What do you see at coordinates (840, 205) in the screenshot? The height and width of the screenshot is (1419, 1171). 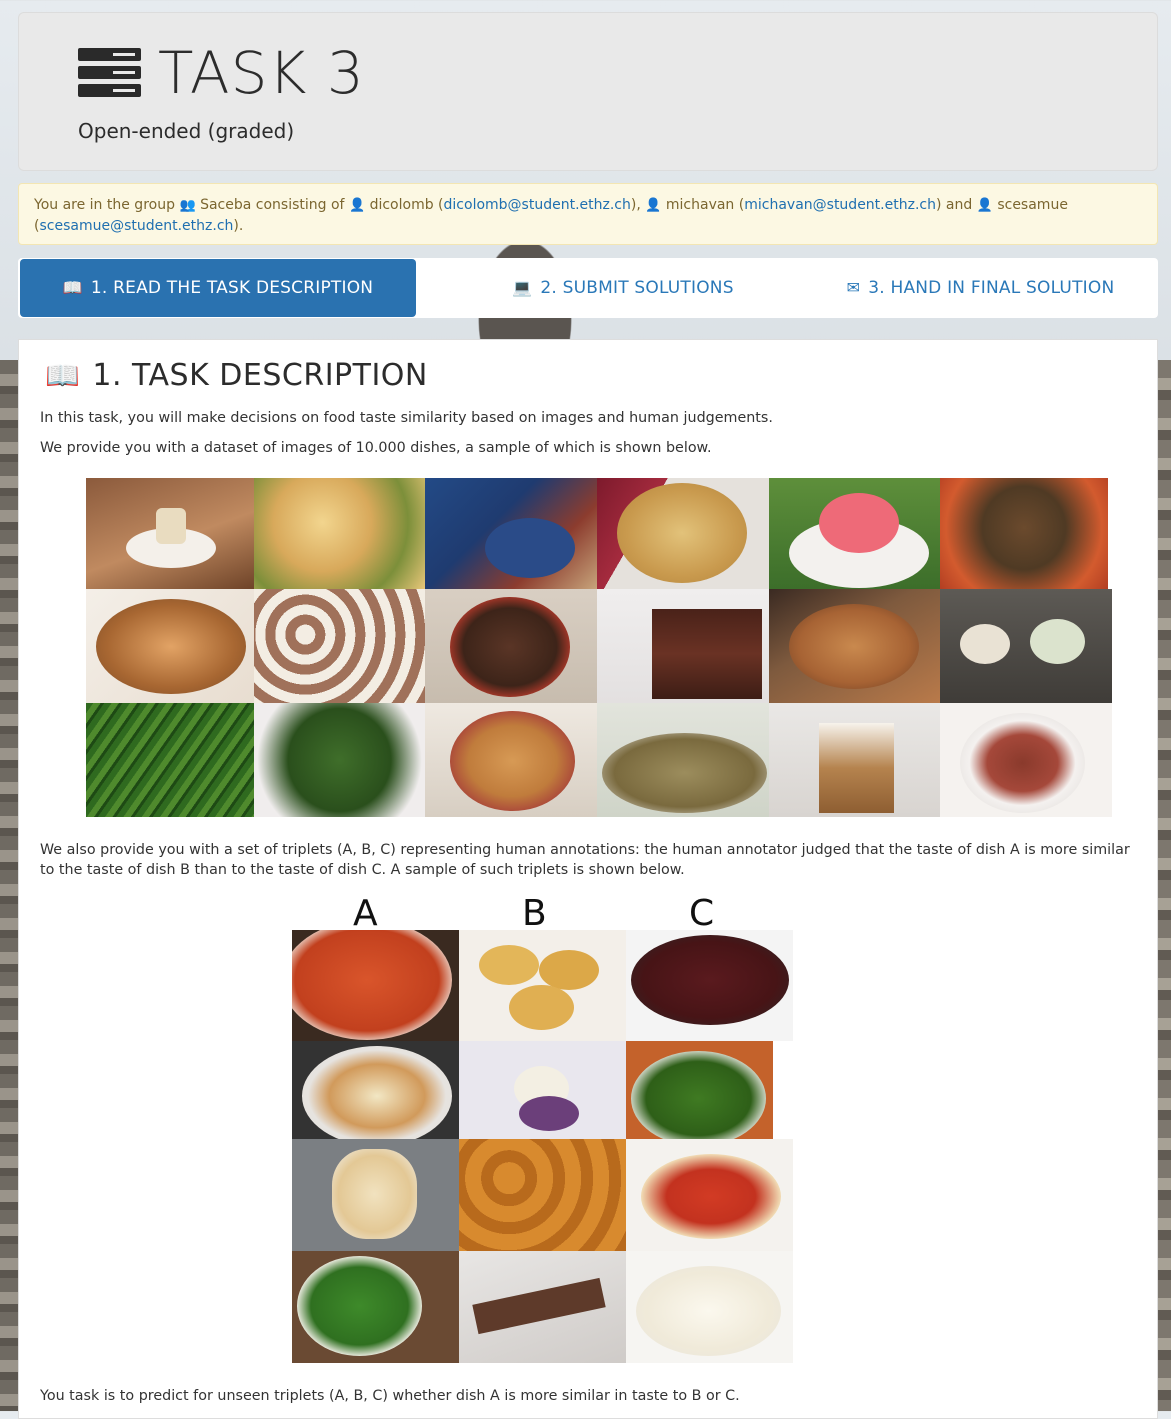 I see `member-email-link: michavan@student.ethz.ch` at bounding box center [840, 205].